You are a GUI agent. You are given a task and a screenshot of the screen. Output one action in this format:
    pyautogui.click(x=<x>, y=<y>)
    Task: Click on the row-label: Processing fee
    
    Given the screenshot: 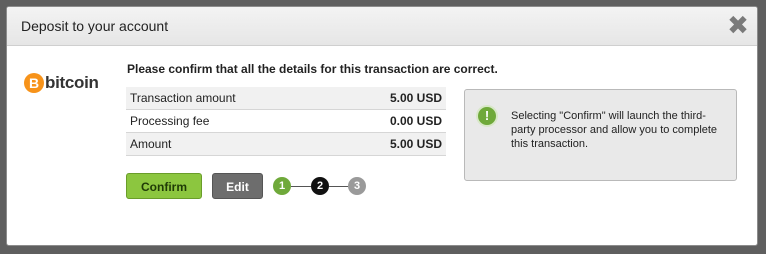 What is the action you would take?
    pyautogui.click(x=231, y=121)
    